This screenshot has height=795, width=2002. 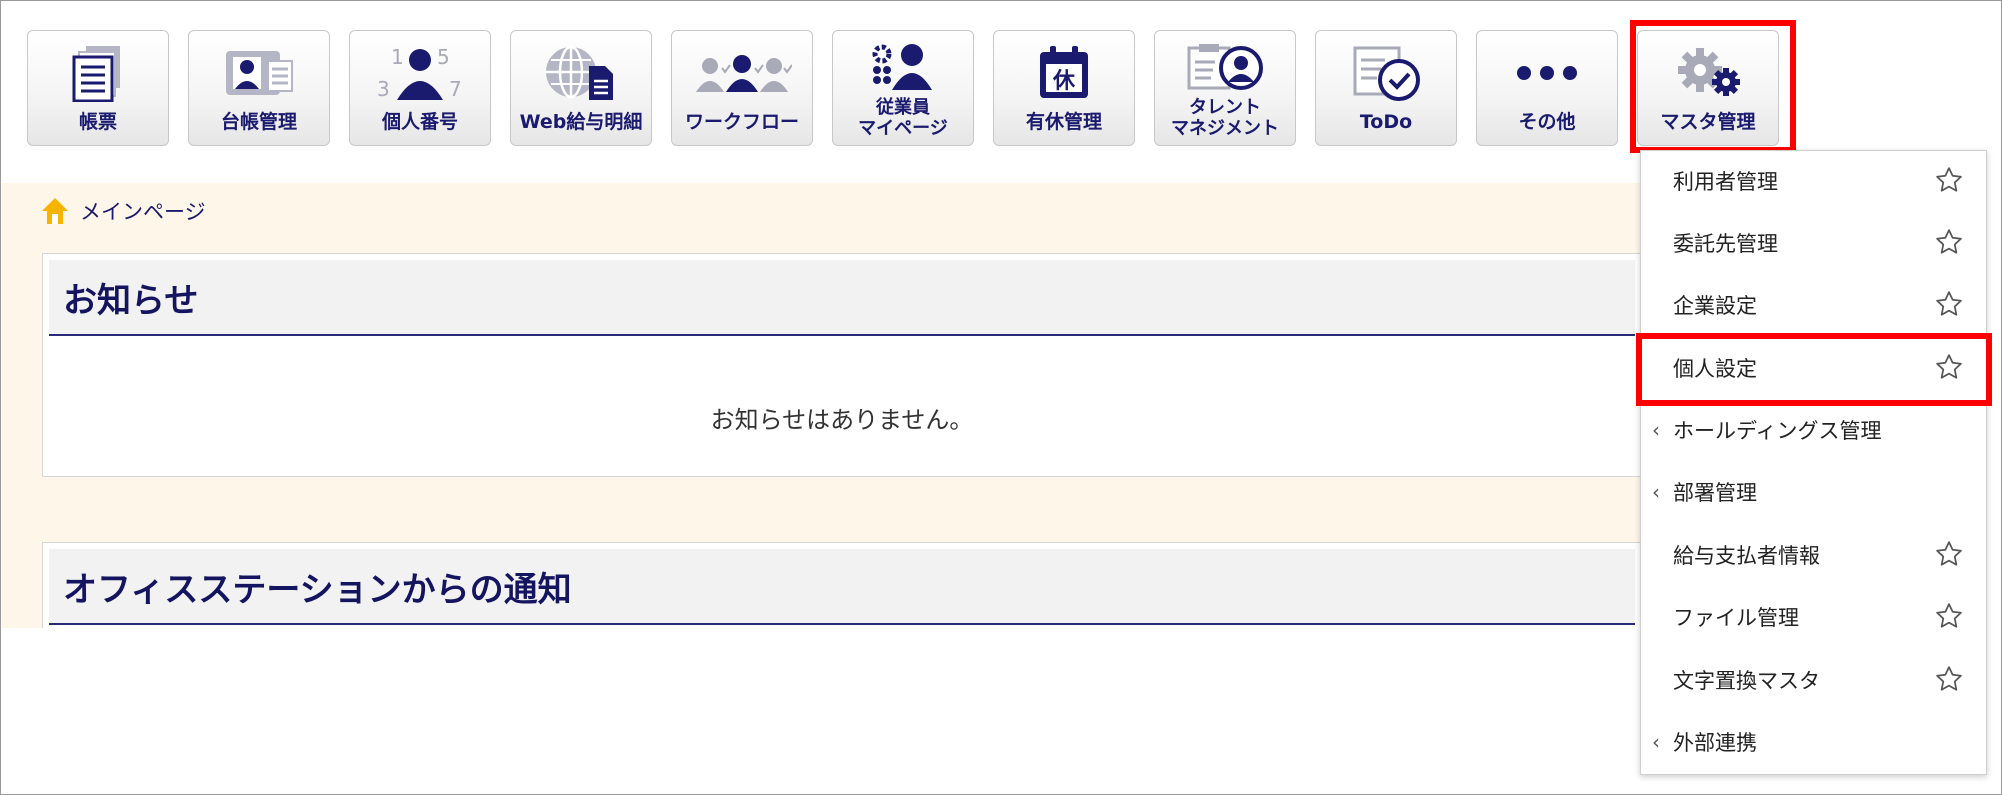 I want to click on toolbar-button-reports: 帳票, so click(x=98, y=88).